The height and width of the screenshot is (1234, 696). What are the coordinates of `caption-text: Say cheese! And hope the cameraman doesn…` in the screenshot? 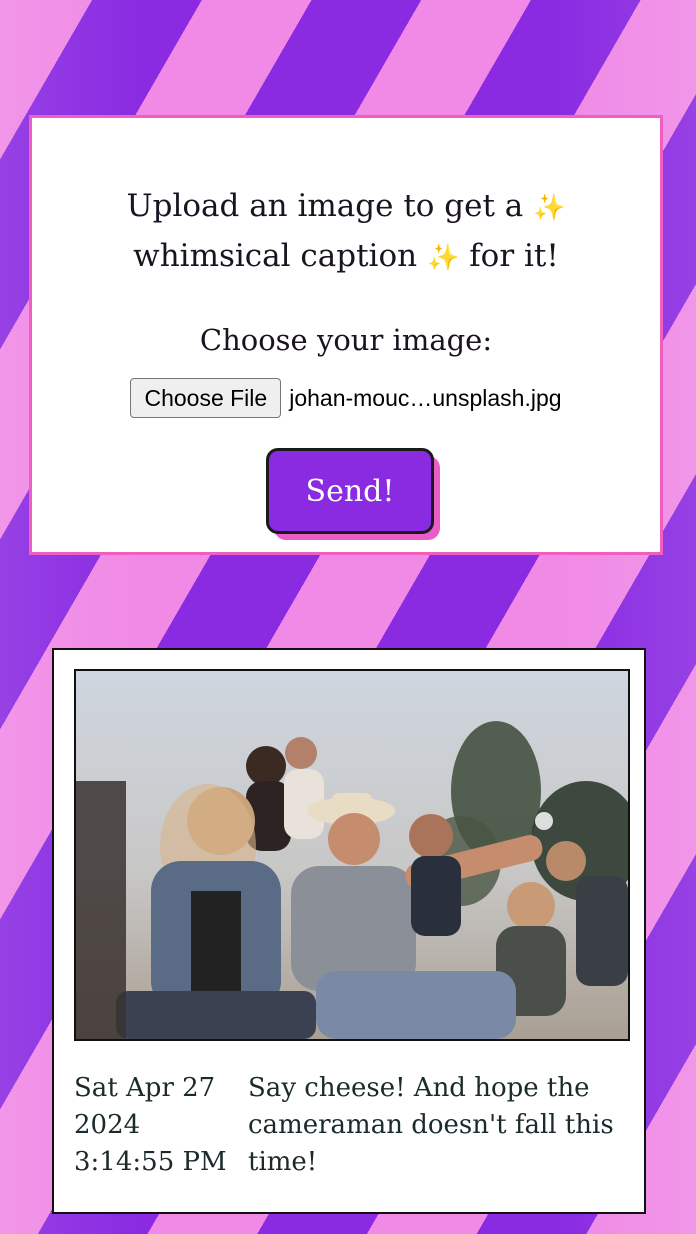 It's located at (431, 1125).